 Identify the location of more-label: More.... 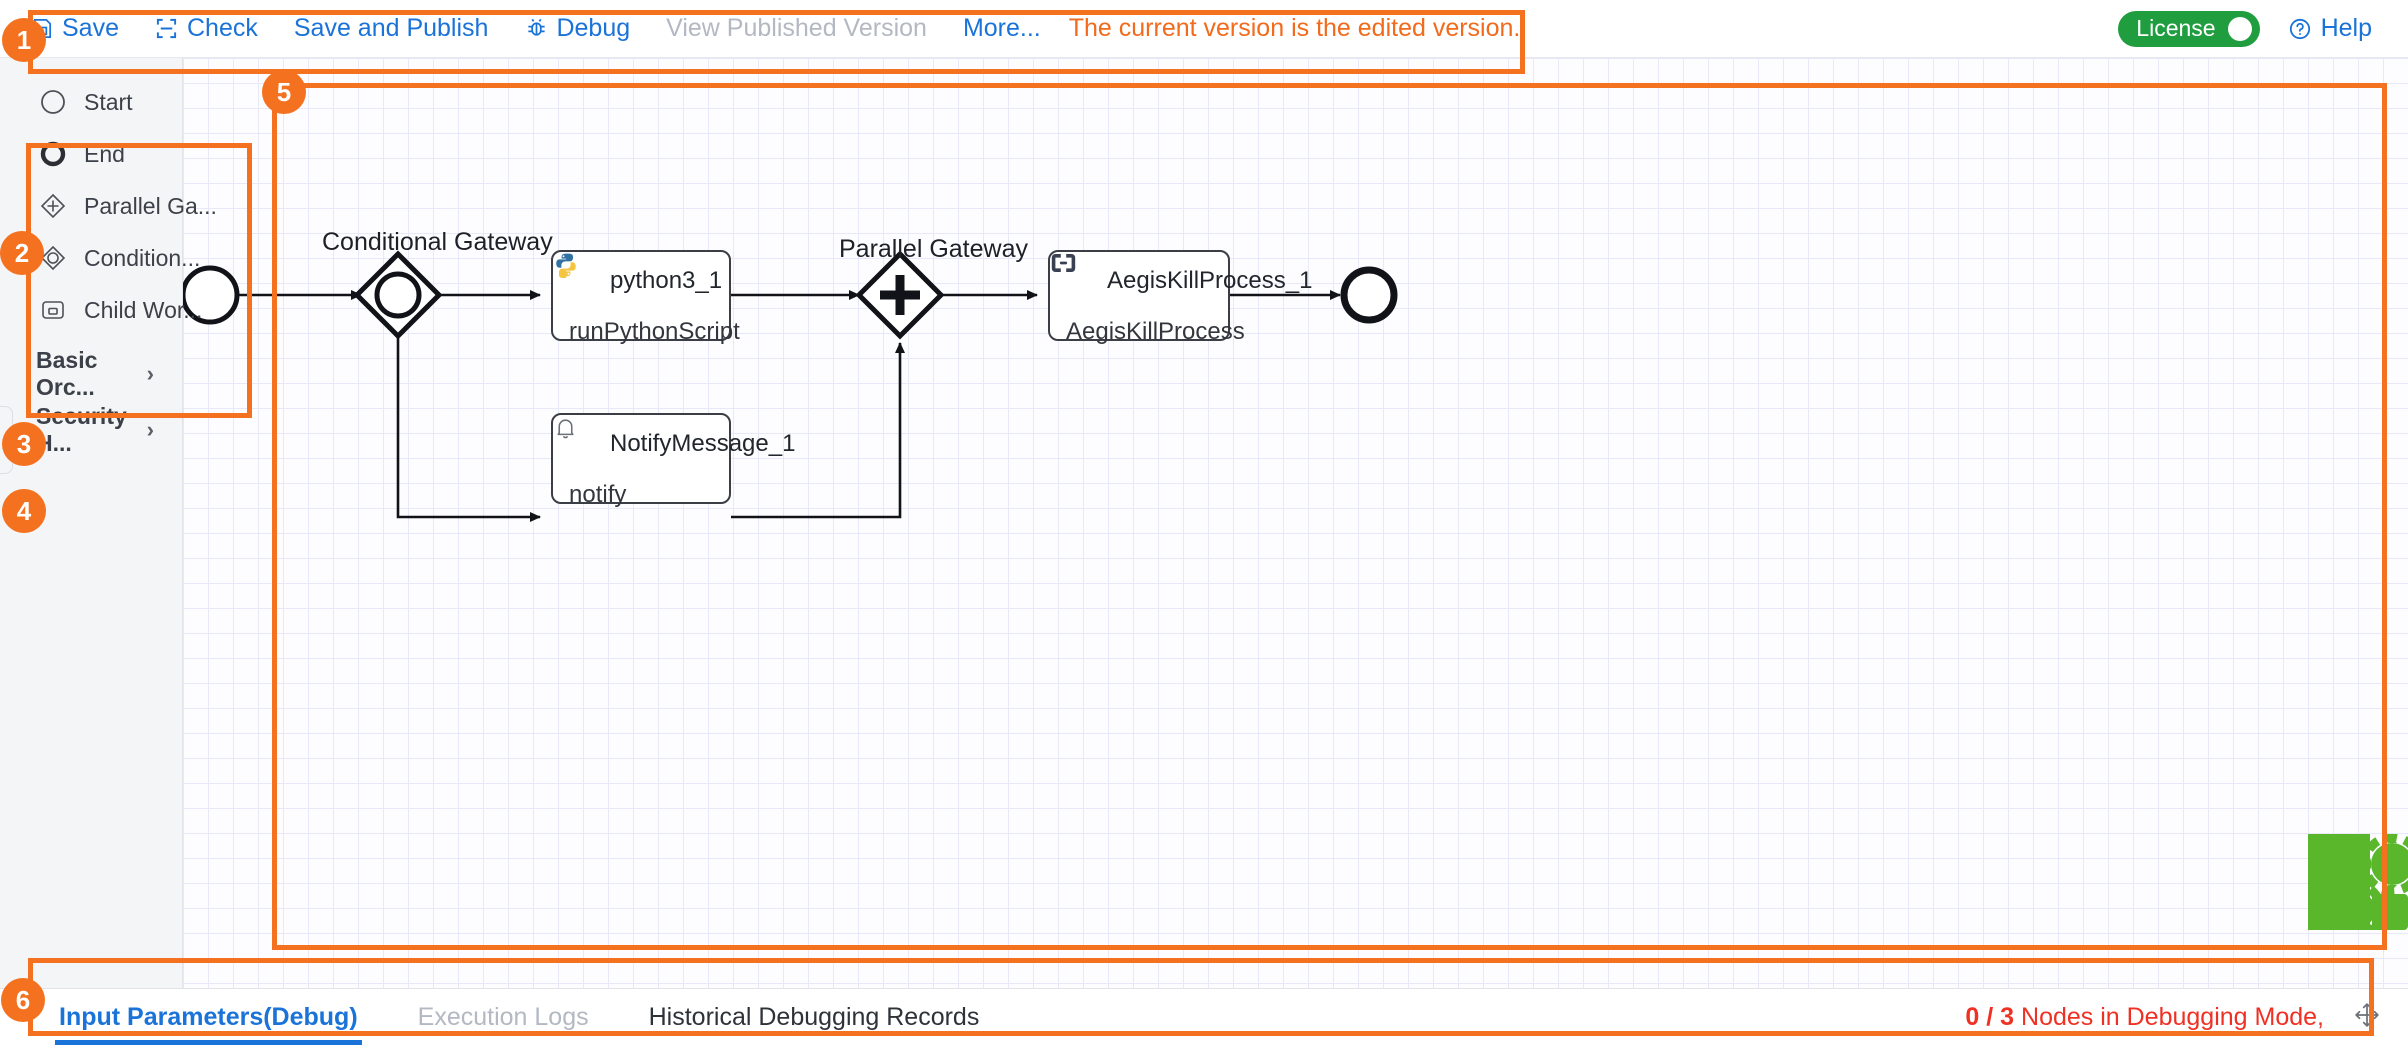
(1001, 28).